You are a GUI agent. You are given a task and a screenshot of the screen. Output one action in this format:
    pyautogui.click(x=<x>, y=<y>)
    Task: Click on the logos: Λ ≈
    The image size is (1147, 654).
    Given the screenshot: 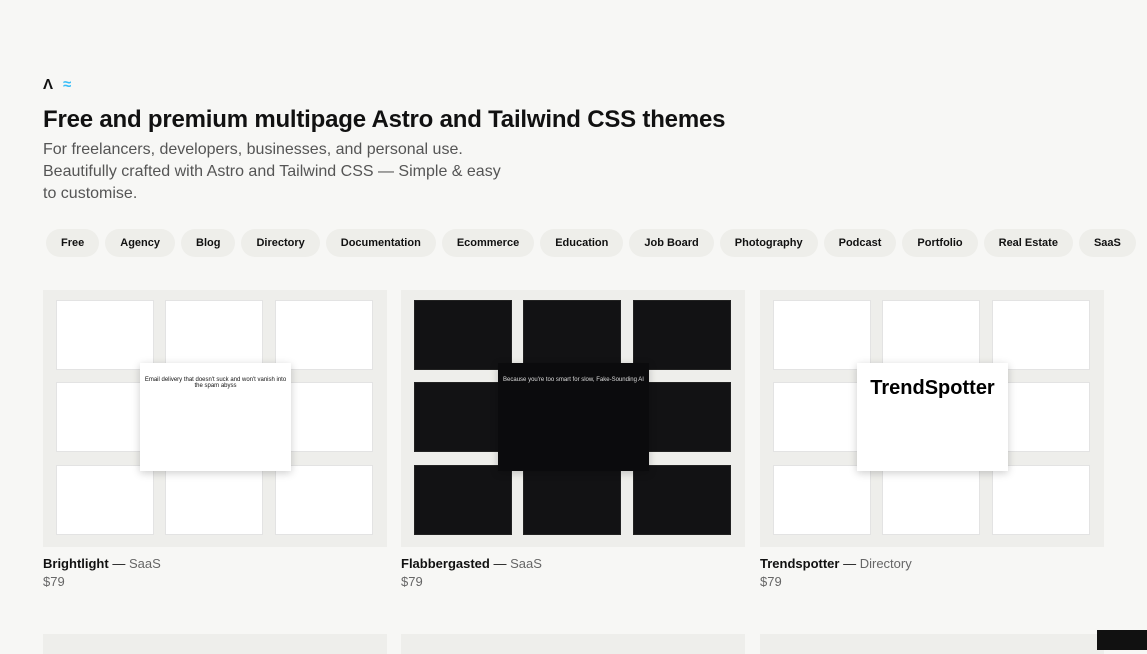 What is the action you would take?
    pyautogui.click(x=57, y=84)
    